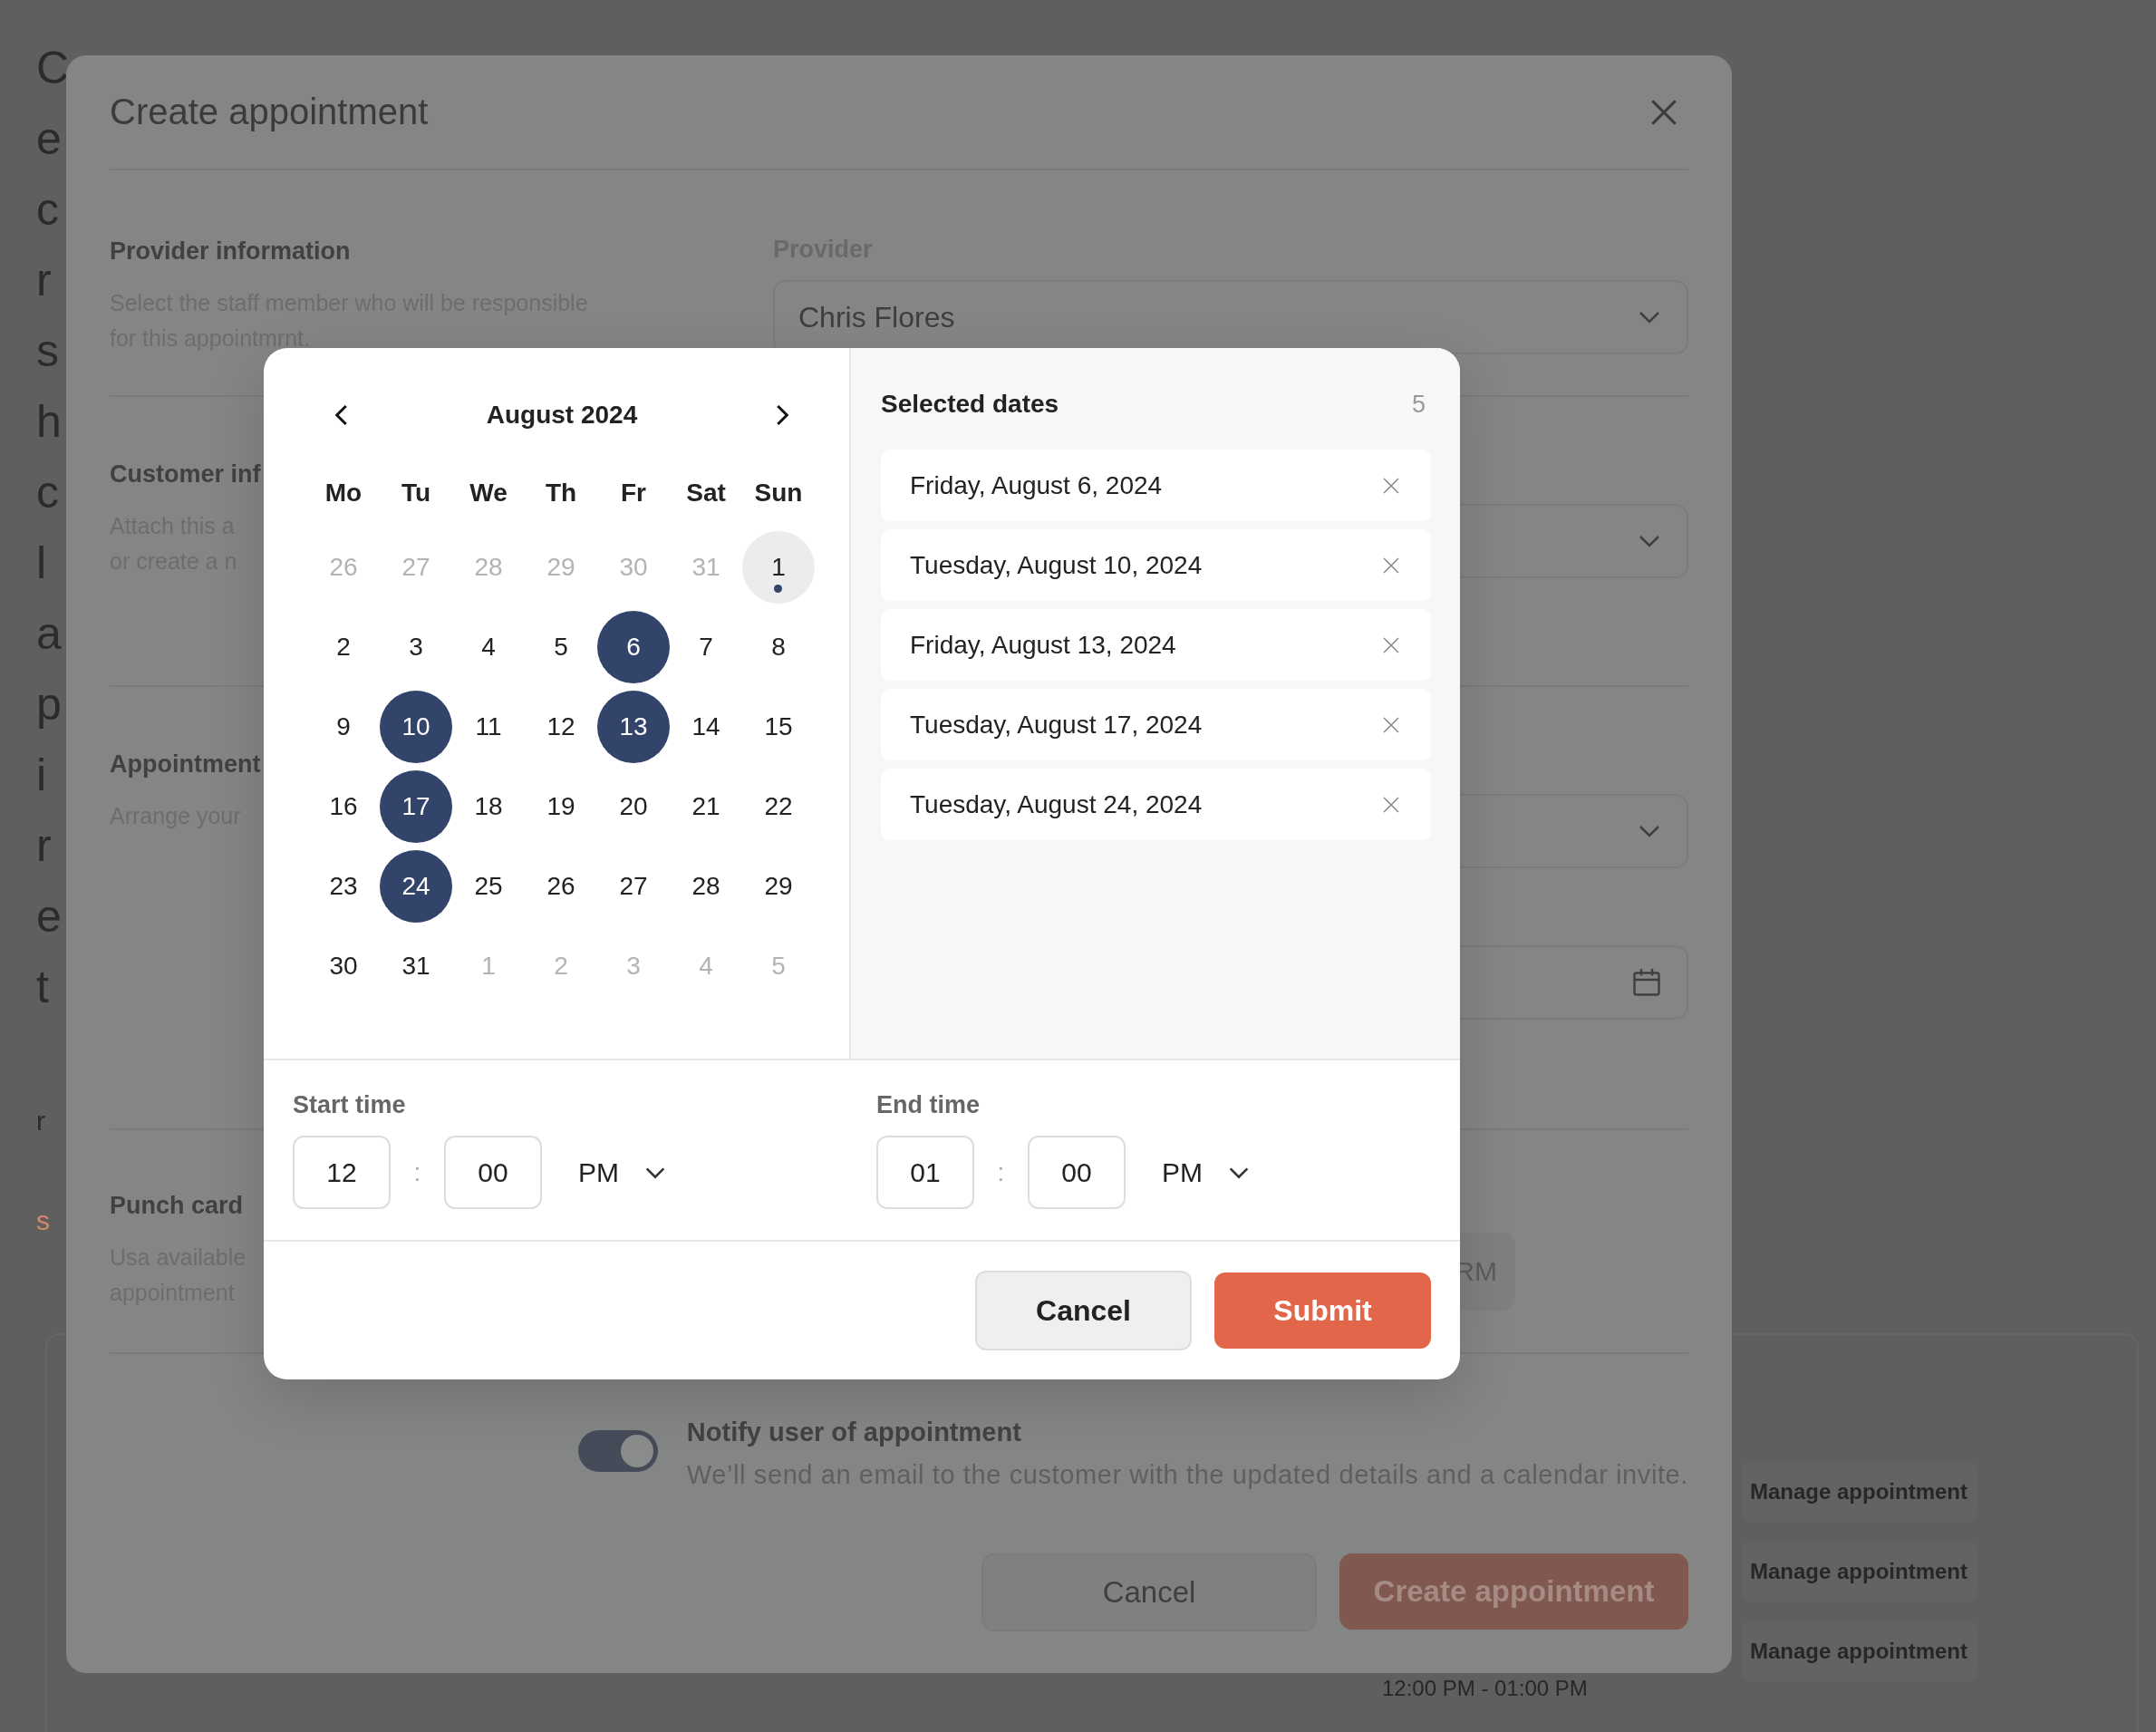 This screenshot has width=2156, height=1732. Describe the element at coordinates (561, 647) in the screenshot. I see `calendar-day: 5` at that location.